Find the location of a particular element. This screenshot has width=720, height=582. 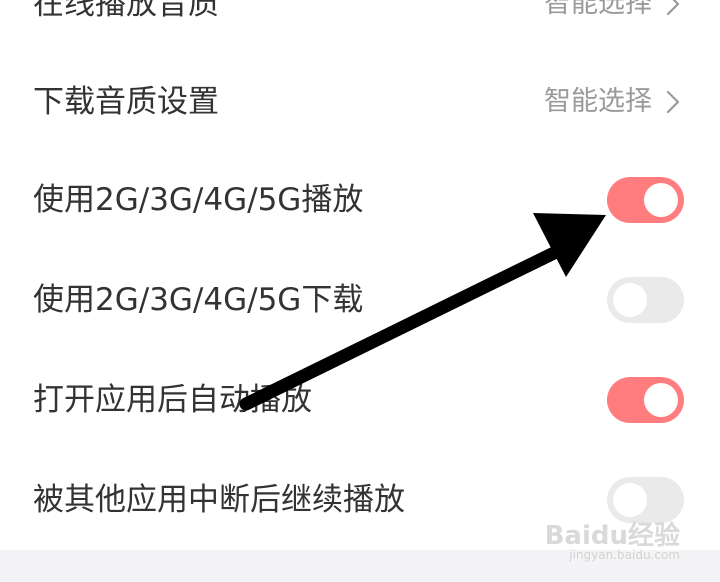

setting-label: 使用2G/3G/4G/5G下载 is located at coordinates (198, 300).